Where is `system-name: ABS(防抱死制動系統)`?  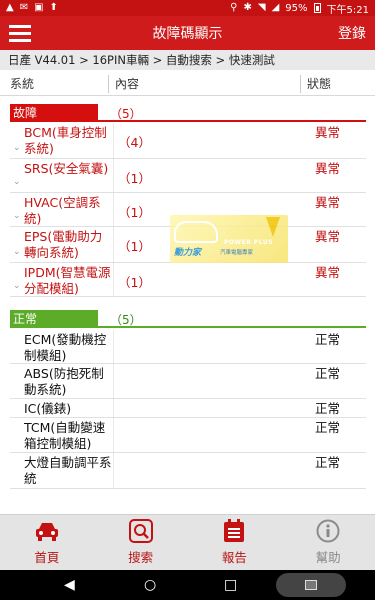
system-name: ABS(防抱死制動系統) is located at coordinates (64, 381).